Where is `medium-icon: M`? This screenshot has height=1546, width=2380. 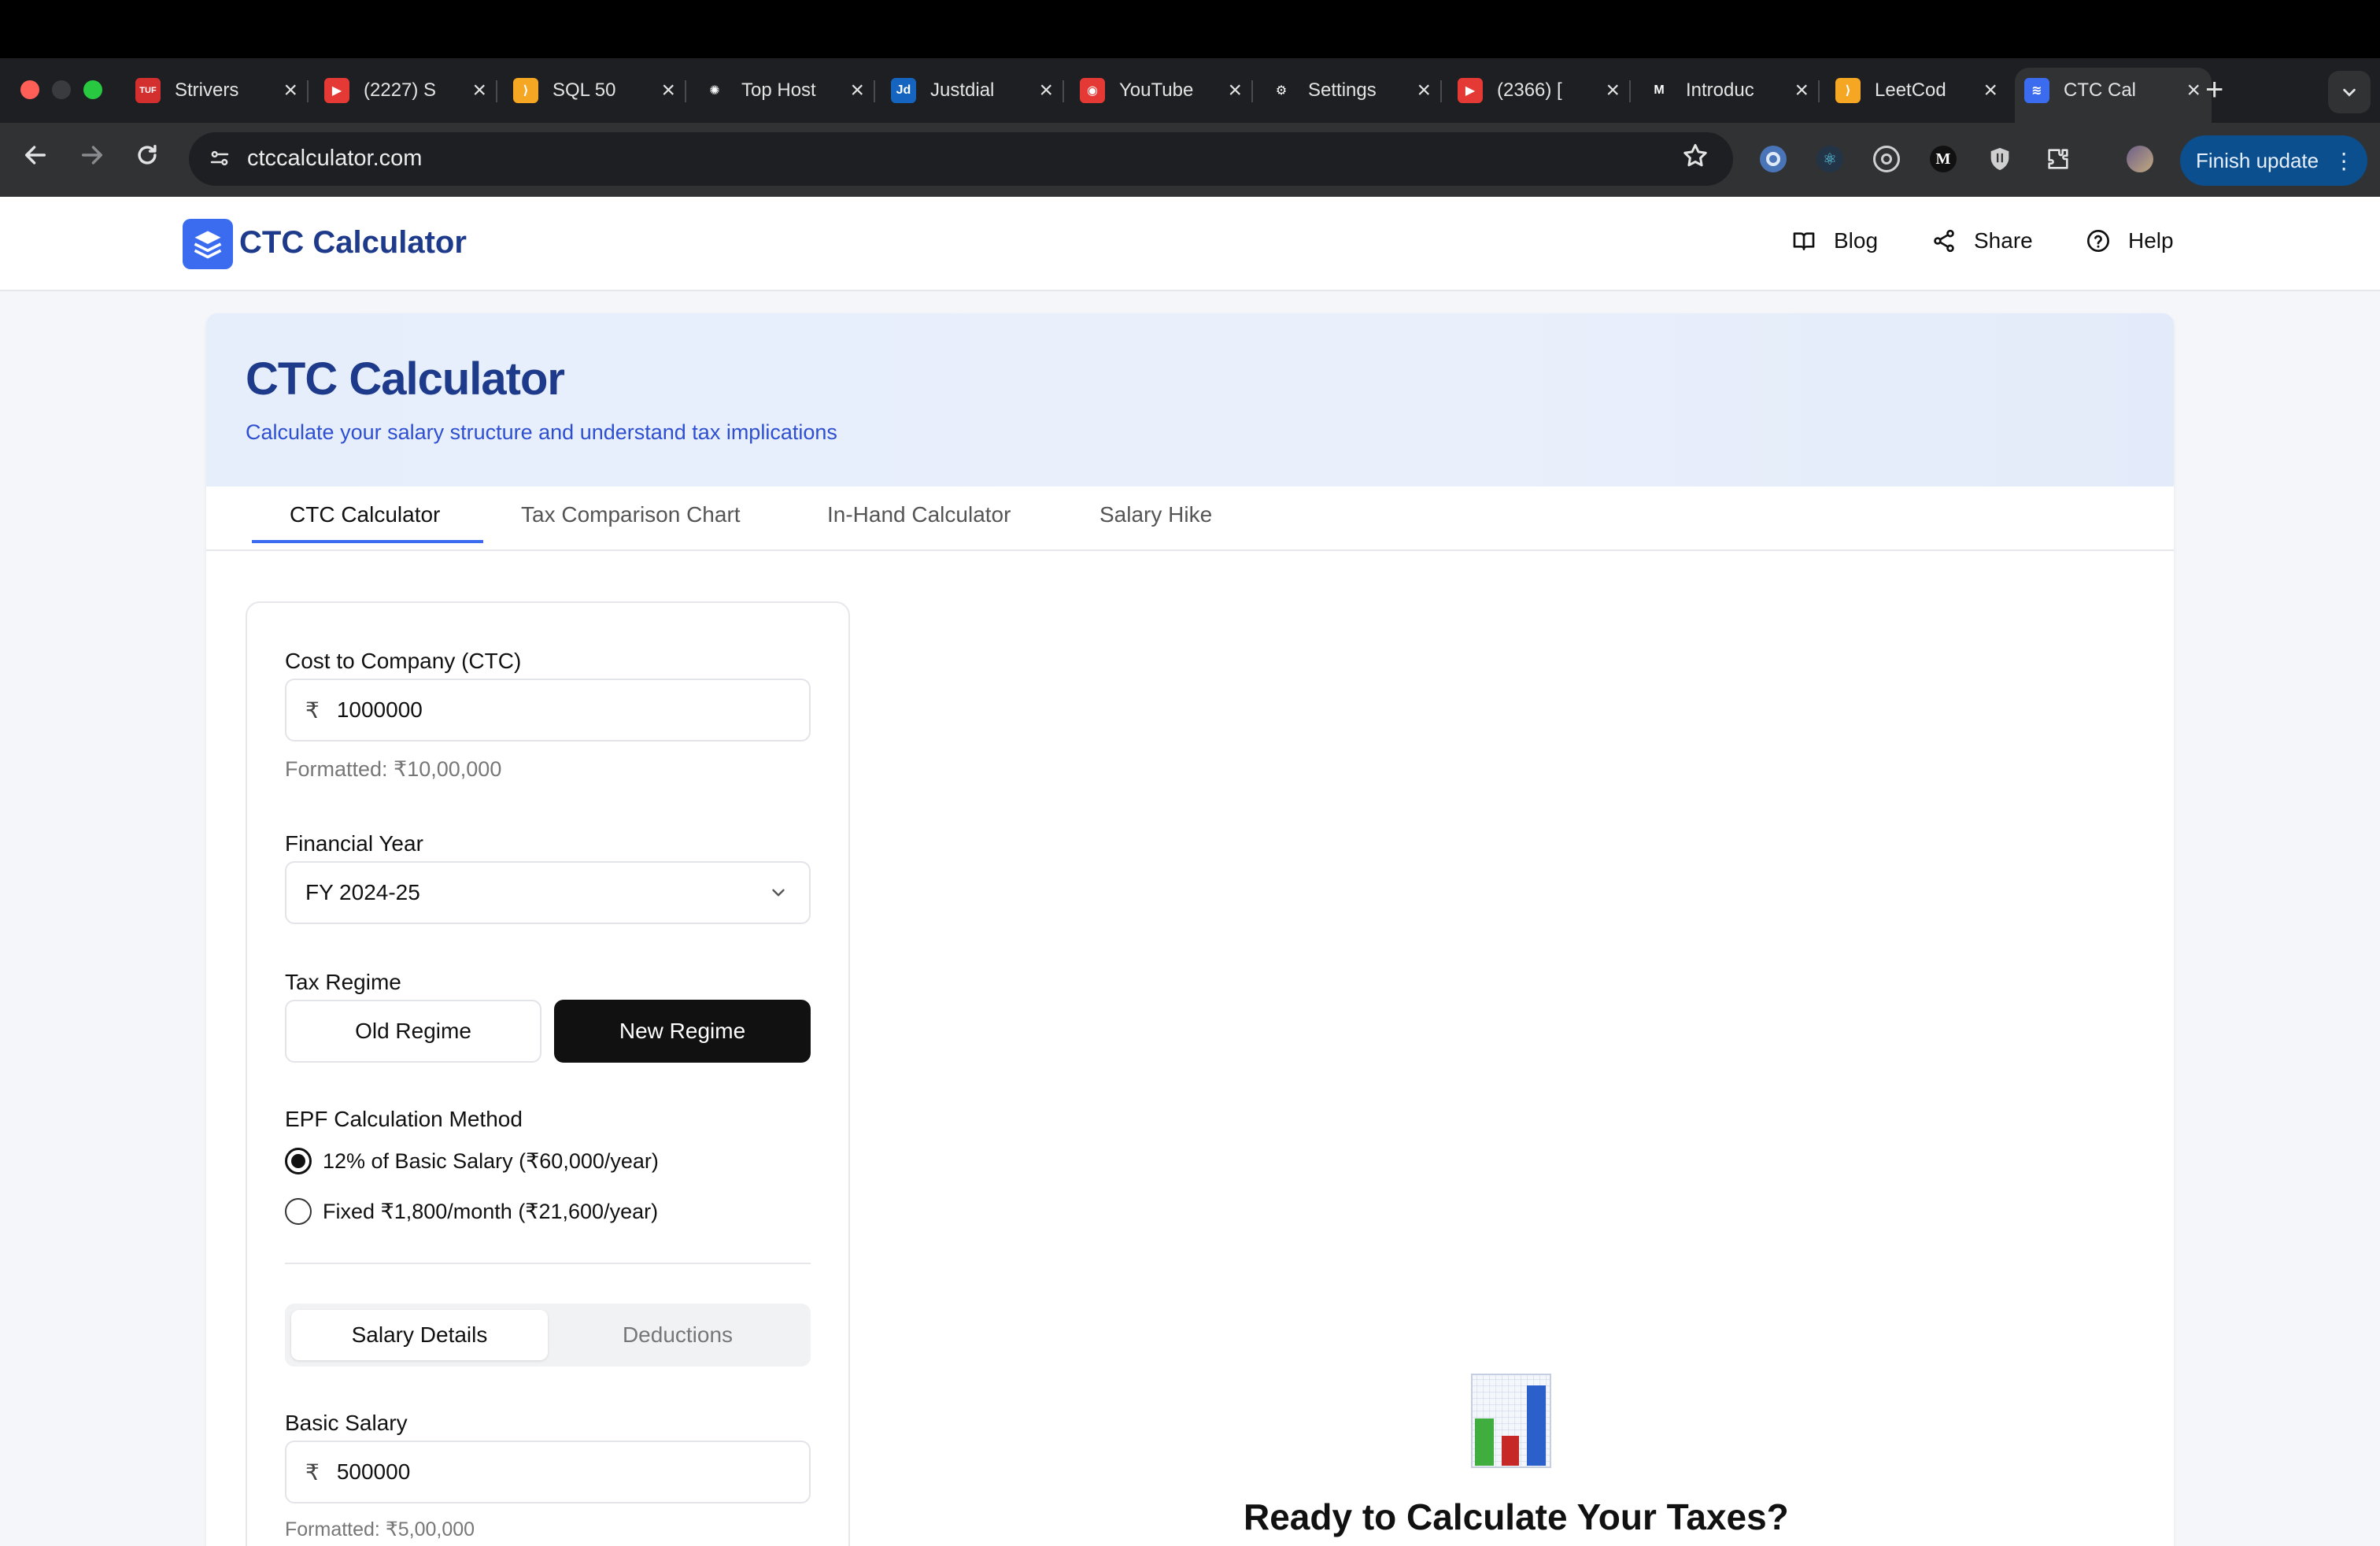
medium-icon: M is located at coordinates (1659, 90).